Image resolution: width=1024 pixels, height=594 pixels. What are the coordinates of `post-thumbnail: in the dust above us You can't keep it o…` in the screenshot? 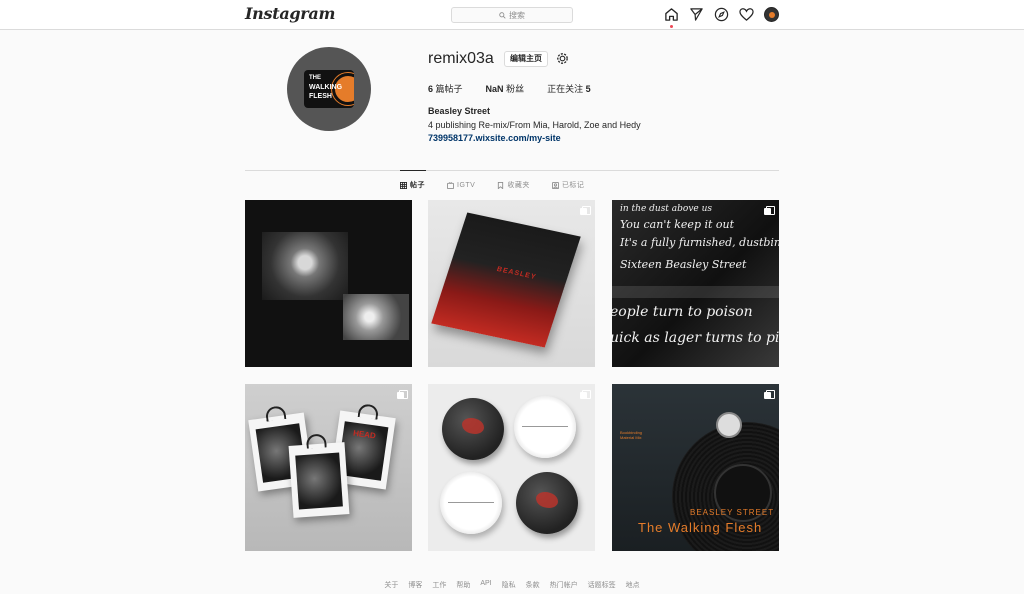 It's located at (695, 283).